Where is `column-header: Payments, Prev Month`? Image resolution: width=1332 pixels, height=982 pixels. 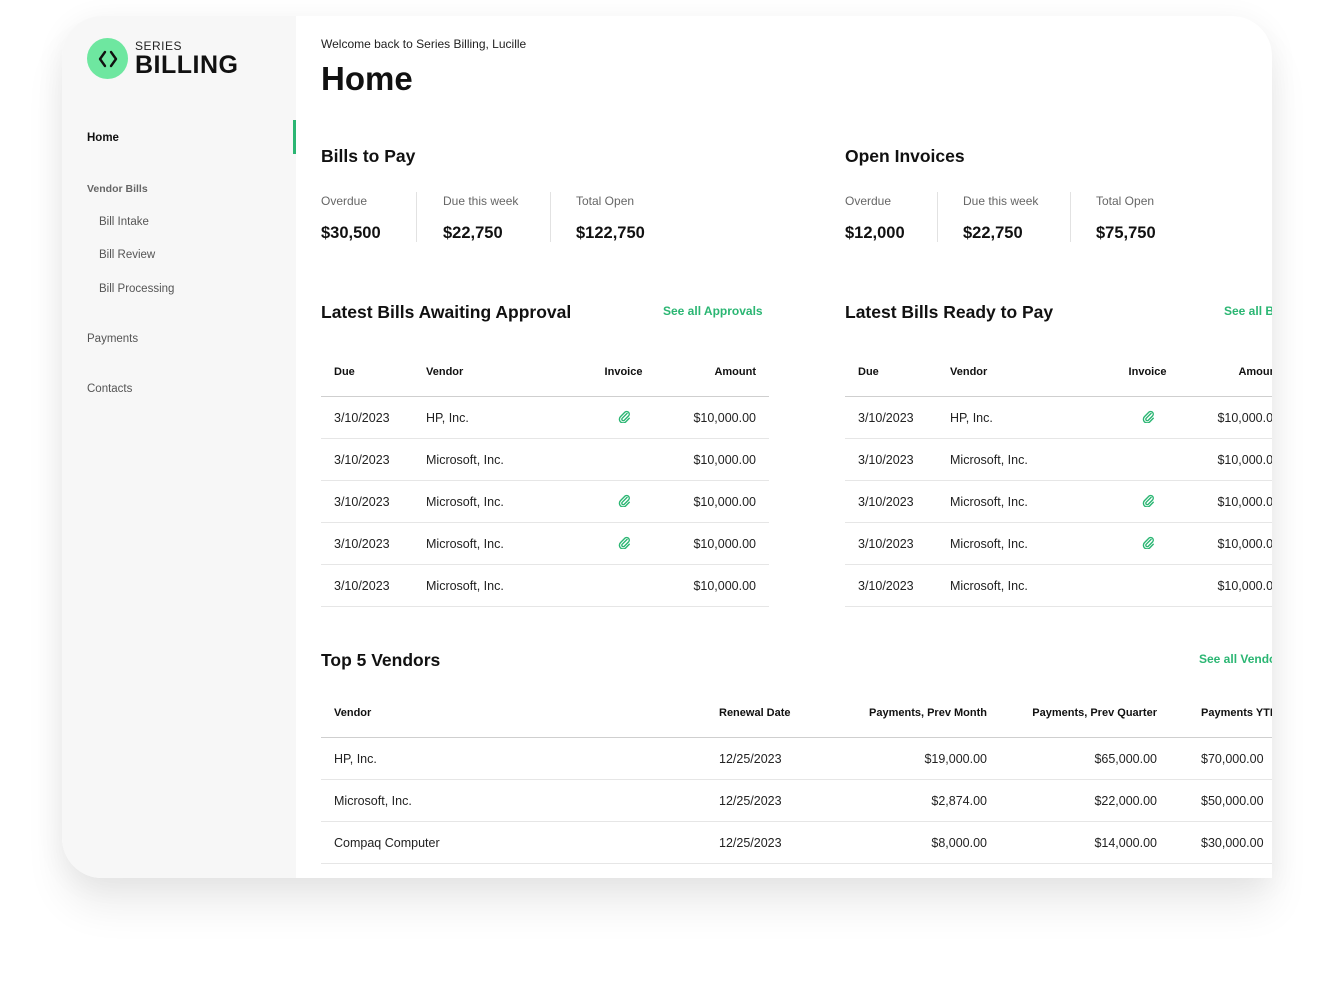
column-header: Payments, Prev Month is located at coordinates (923, 713).